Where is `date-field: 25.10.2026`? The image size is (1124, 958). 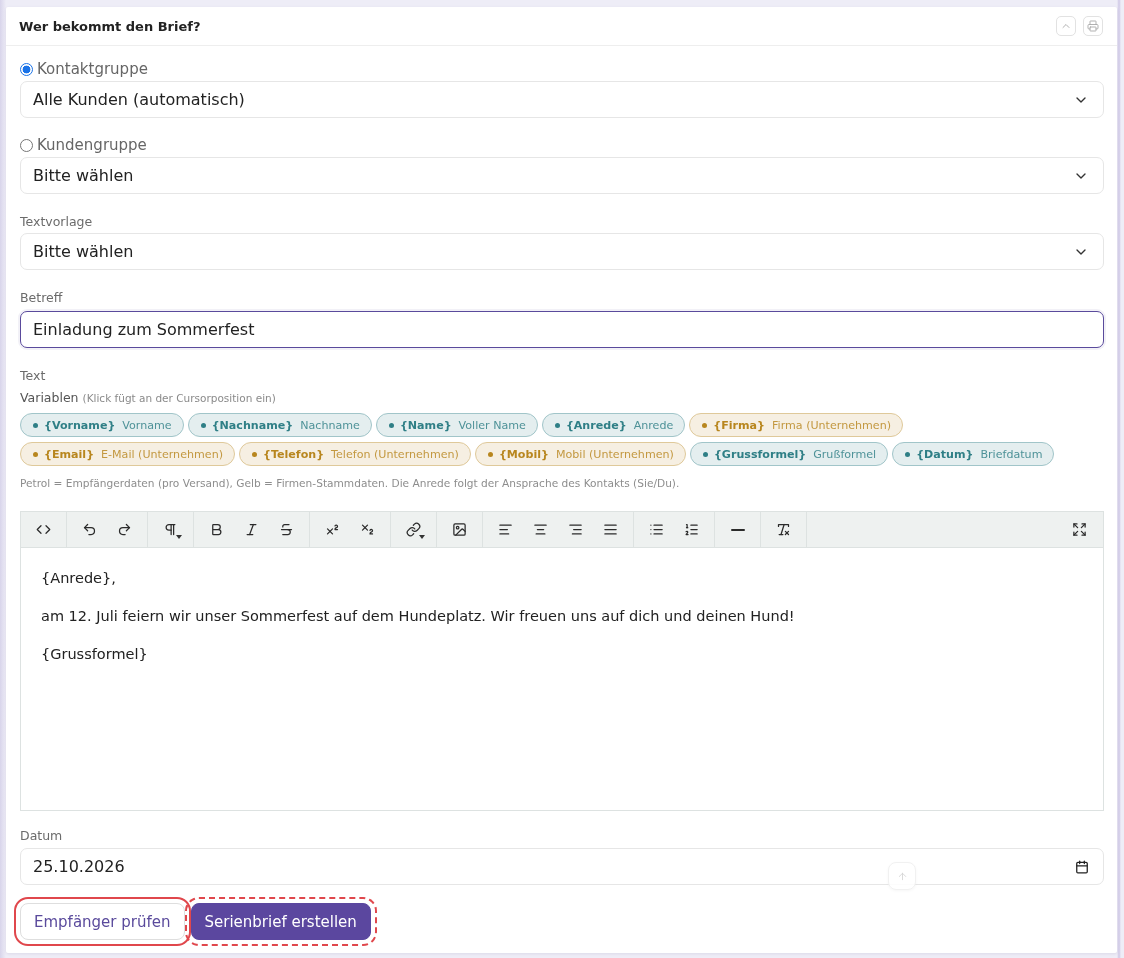
date-field: 25.10.2026 is located at coordinates (562, 866).